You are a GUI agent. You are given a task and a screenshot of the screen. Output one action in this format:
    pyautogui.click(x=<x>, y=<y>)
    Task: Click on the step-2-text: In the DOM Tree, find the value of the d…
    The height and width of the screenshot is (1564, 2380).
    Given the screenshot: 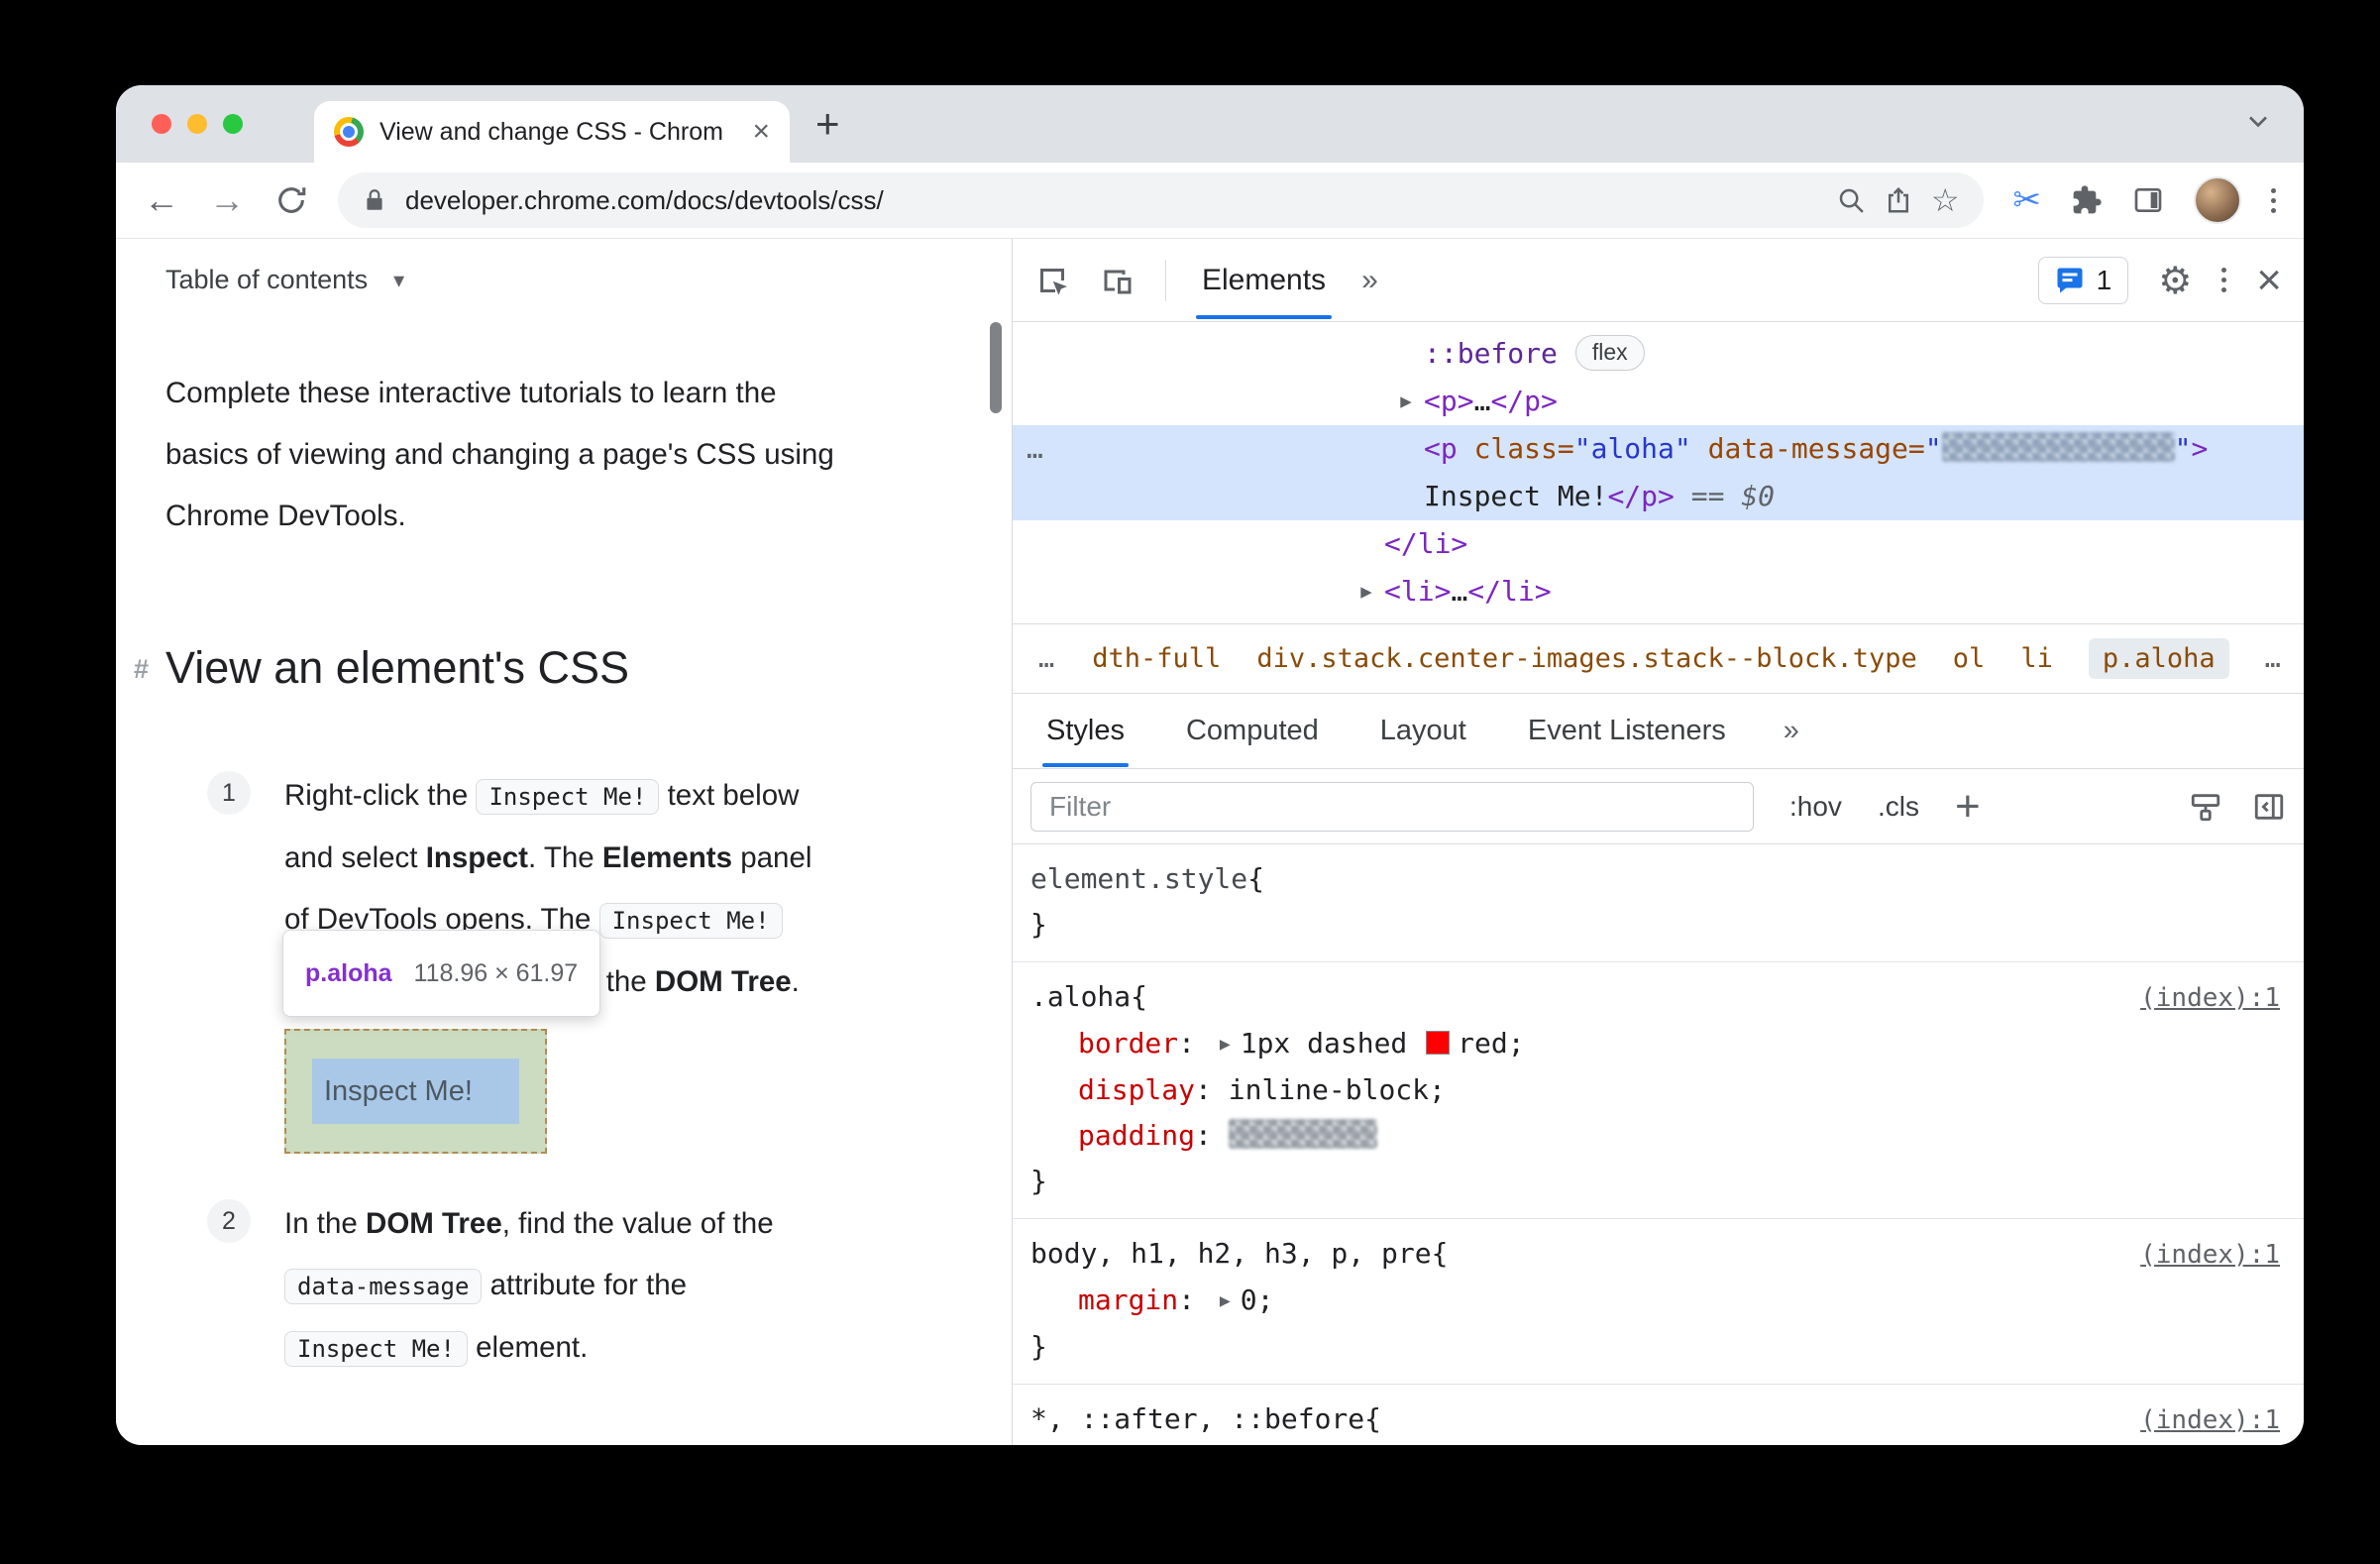 What is the action you would take?
    pyautogui.click(x=554, y=1286)
    